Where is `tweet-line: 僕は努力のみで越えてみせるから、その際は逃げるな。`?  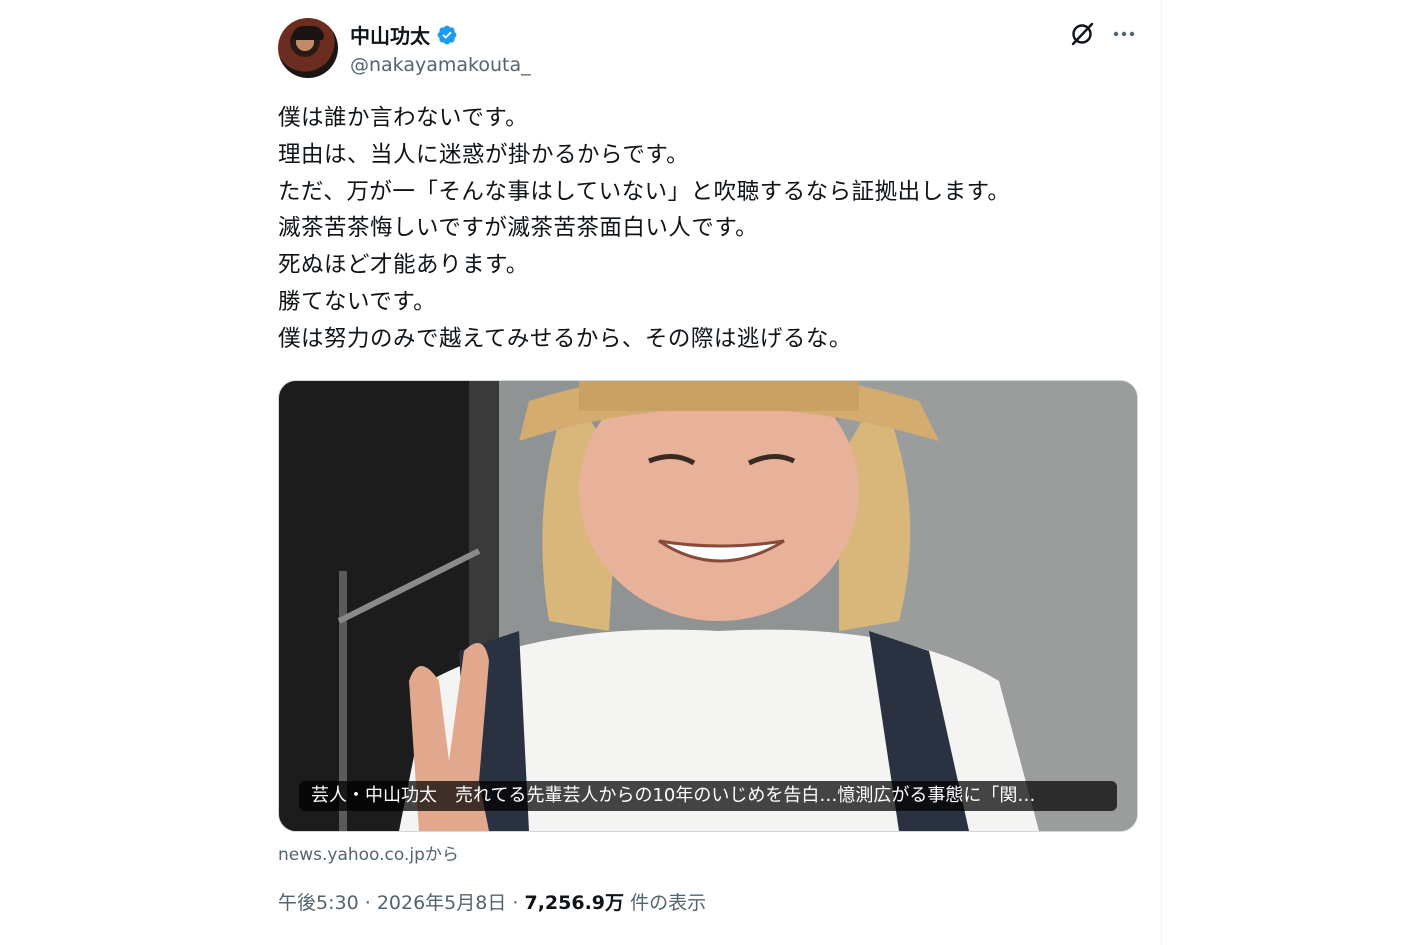 tweet-line: 僕は努力のみで越えてみせるから、その際は逃げるな。 is located at coordinates (565, 338).